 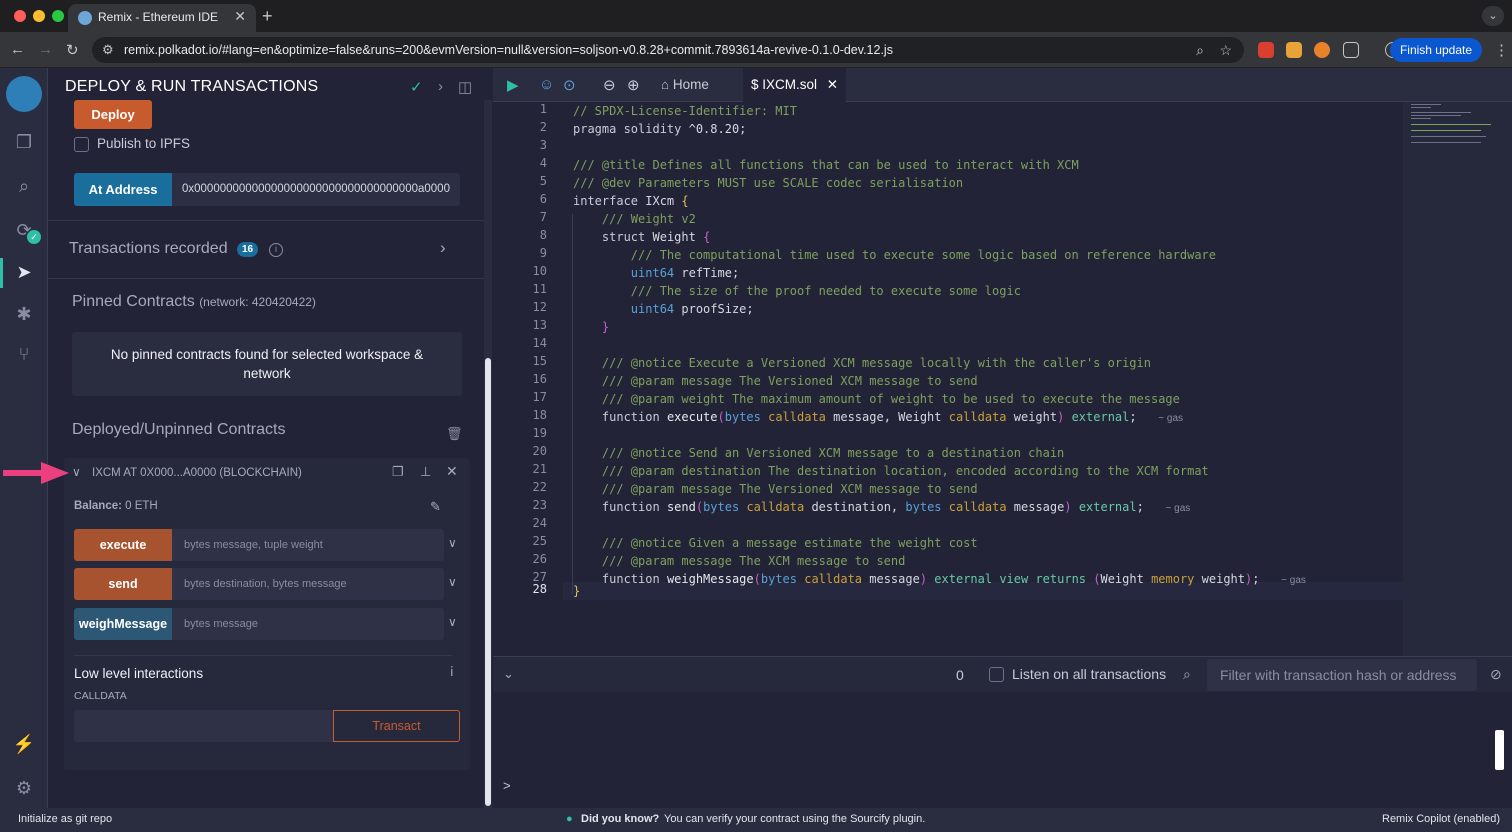 What do you see at coordinates (123, 545) in the screenshot?
I see `execute-button: execute` at bounding box center [123, 545].